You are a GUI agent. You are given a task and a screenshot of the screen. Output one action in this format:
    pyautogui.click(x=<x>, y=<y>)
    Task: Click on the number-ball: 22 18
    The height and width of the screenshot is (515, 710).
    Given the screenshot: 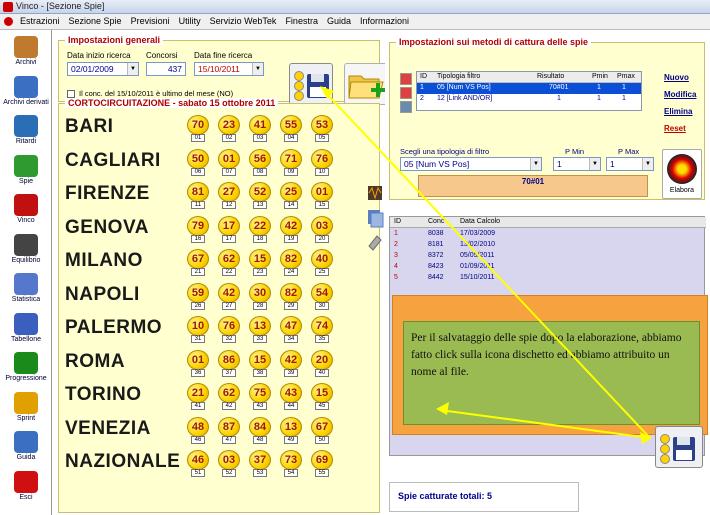 What is the action you would take?
    pyautogui.click(x=260, y=229)
    